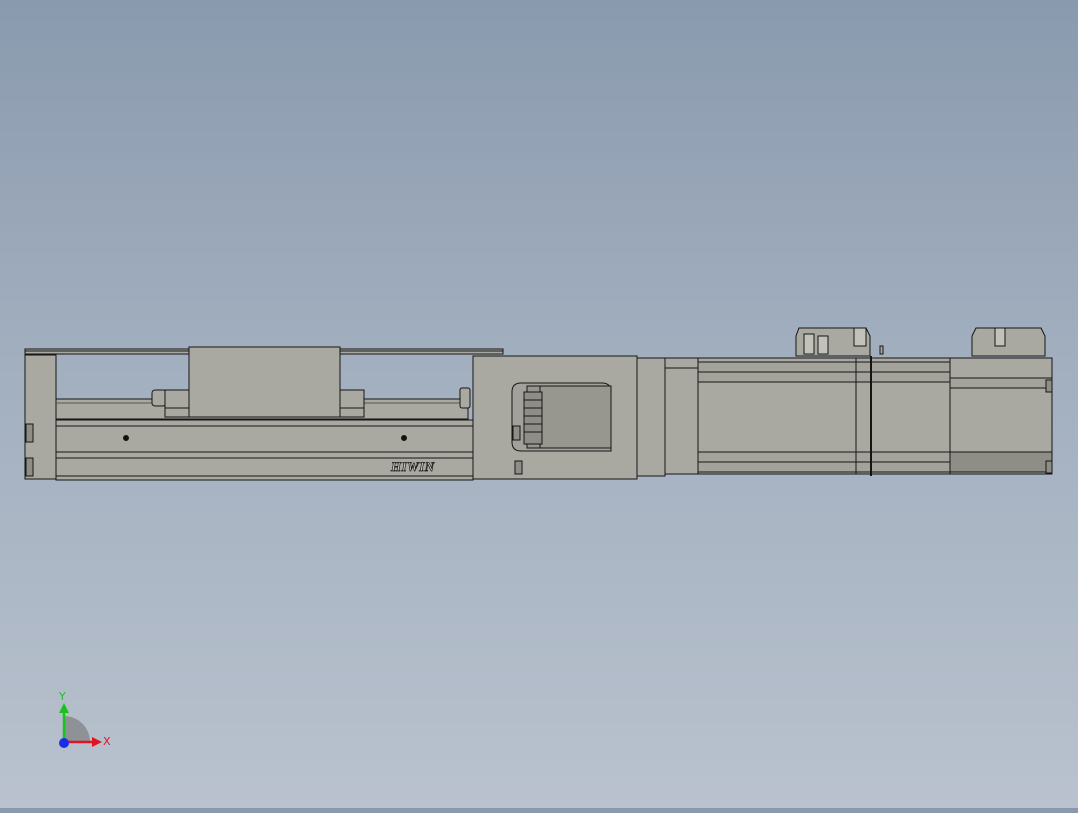 The height and width of the screenshot is (813, 1078). What do you see at coordinates (881, 350) in the screenshot?
I see `connector-pin` at bounding box center [881, 350].